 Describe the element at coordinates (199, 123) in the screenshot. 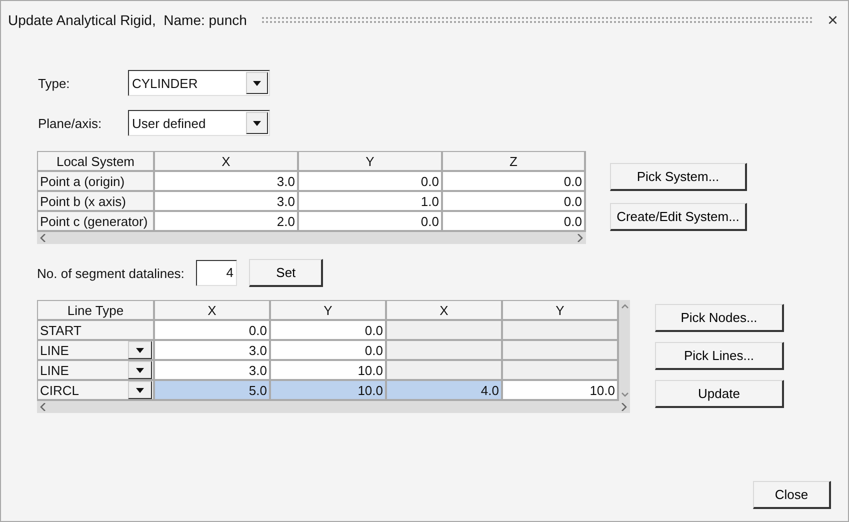

I see `dropdown-field: User defined` at that location.